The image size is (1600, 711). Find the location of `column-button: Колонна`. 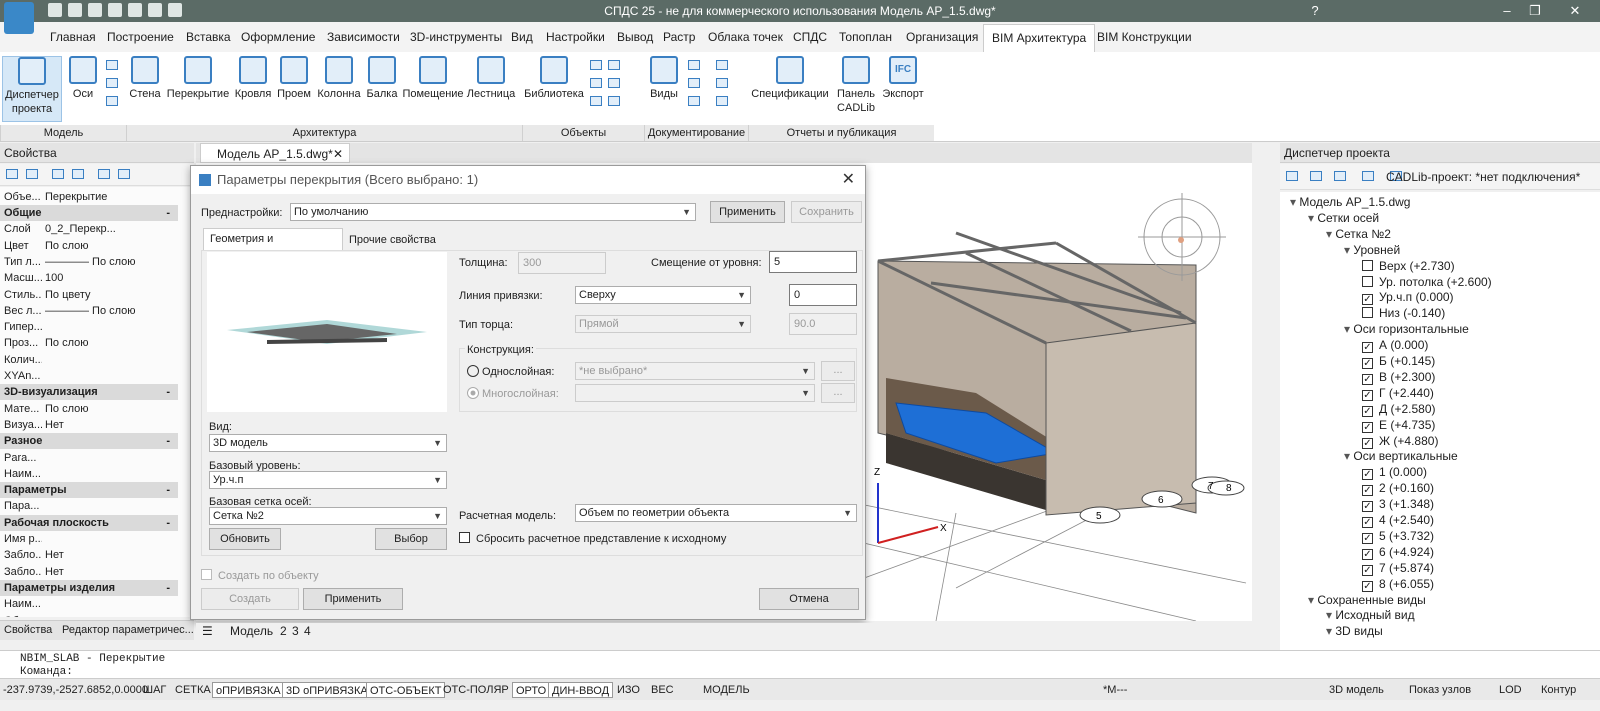

column-button: Колонна is located at coordinates (339, 78).